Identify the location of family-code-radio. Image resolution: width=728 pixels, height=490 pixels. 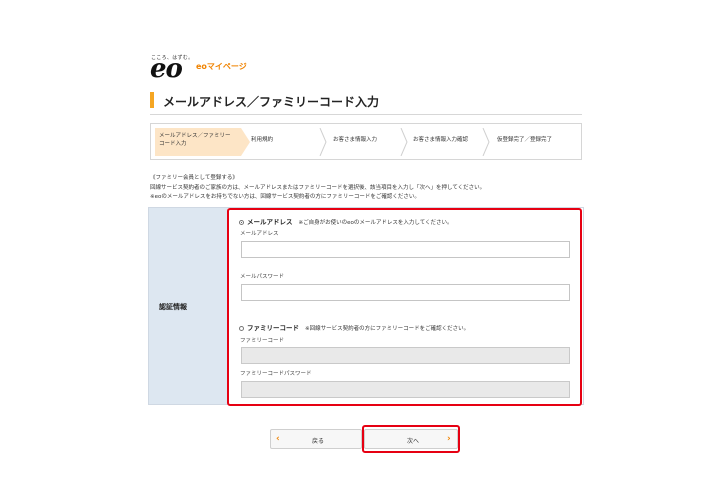
(241, 328).